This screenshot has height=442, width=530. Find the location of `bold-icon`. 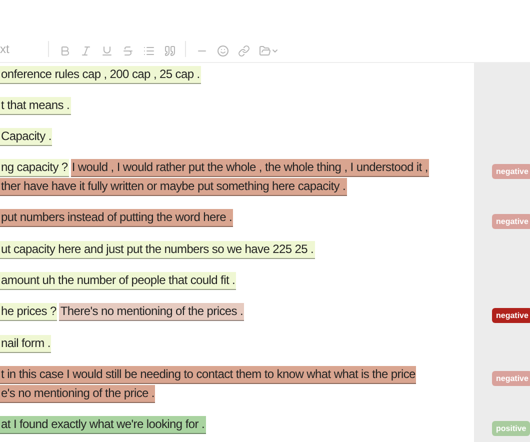

bold-icon is located at coordinates (65, 51).